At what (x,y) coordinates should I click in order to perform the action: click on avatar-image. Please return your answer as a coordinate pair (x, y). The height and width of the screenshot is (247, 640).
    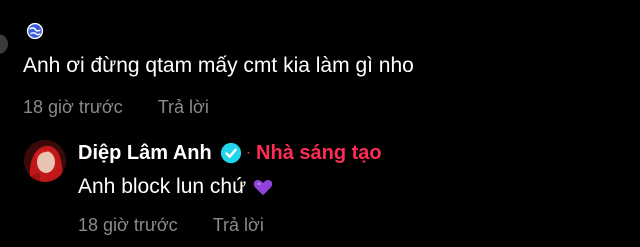
    Looking at the image, I should click on (45, 161).